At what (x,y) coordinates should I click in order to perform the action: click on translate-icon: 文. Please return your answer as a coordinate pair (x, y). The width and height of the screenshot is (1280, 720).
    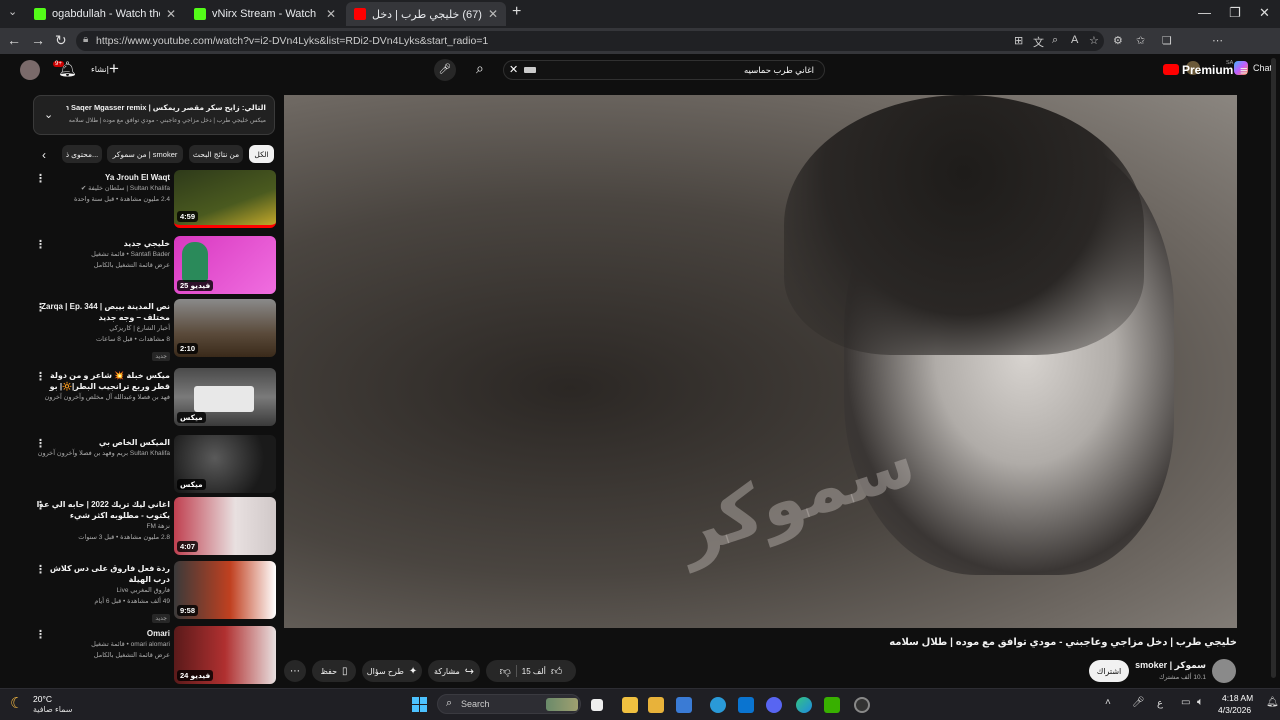
    Looking at the image, I should click on (1038, 42).